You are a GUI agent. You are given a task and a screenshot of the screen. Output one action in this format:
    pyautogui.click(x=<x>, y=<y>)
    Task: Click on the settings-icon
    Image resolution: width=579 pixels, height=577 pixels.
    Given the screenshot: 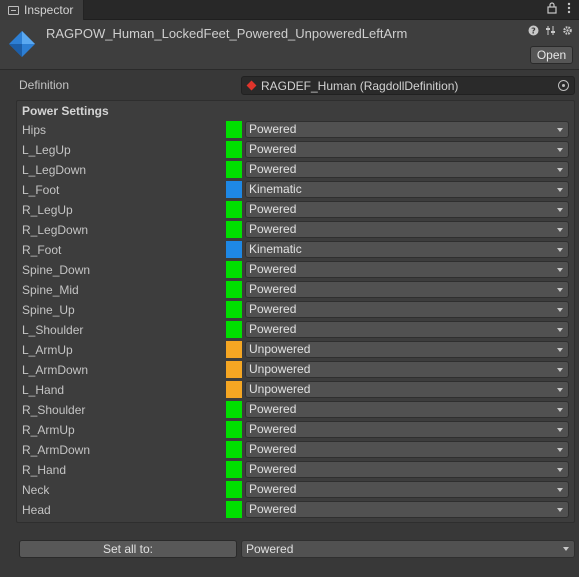 What is the action you would take?
    pyautogui.click(x=567, y=32)
    